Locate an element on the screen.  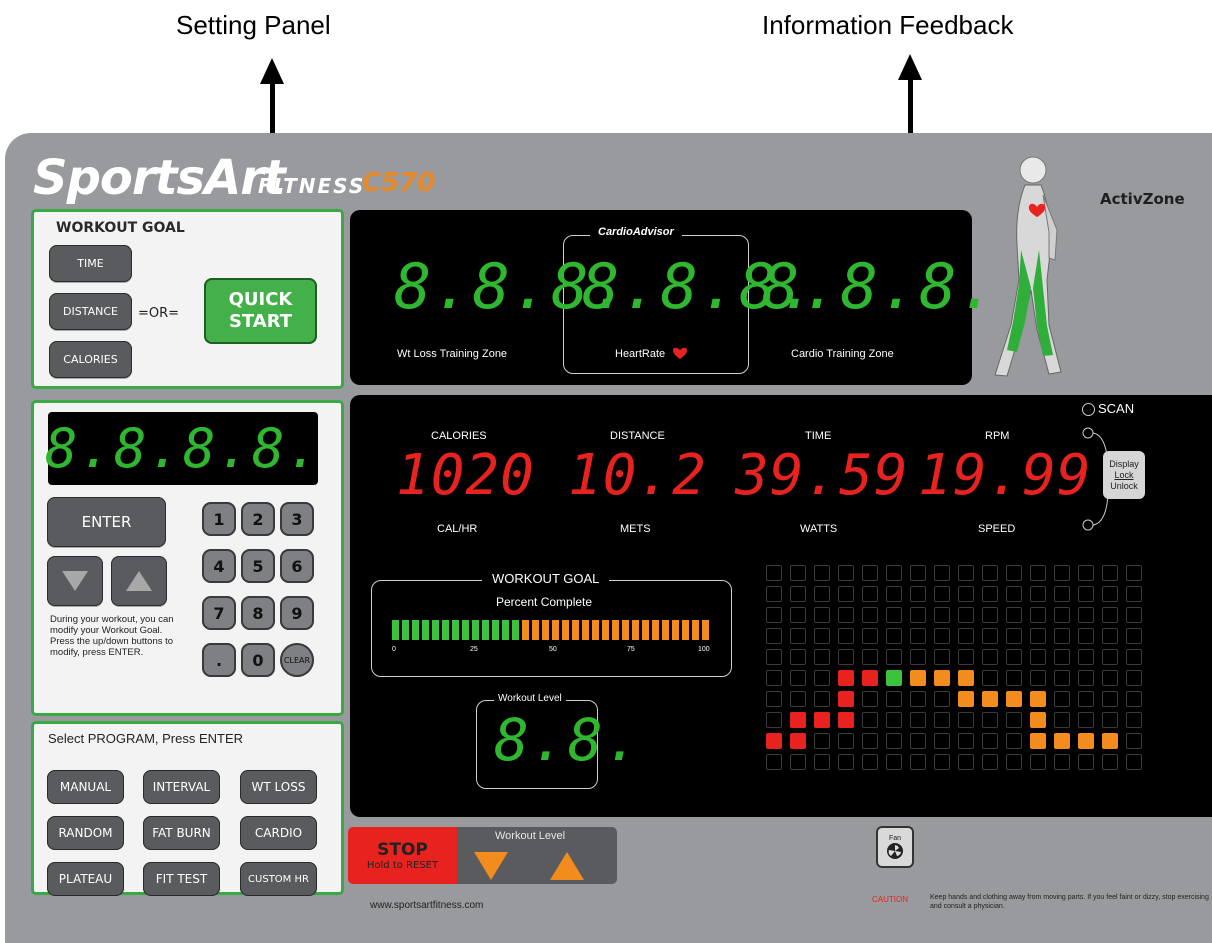
key-1: 1 is located at coordinates (219, 519).